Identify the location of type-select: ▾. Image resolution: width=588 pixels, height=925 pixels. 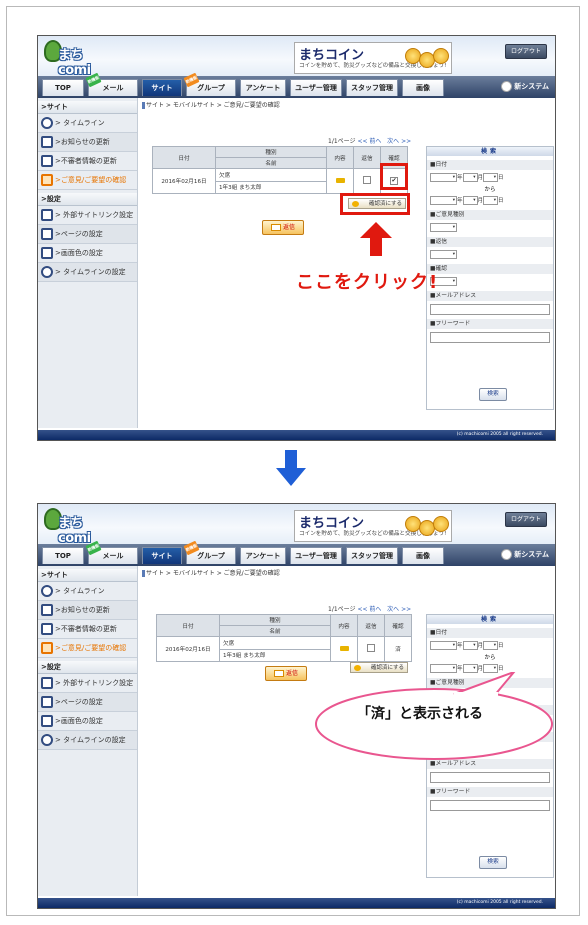
(490, 228).